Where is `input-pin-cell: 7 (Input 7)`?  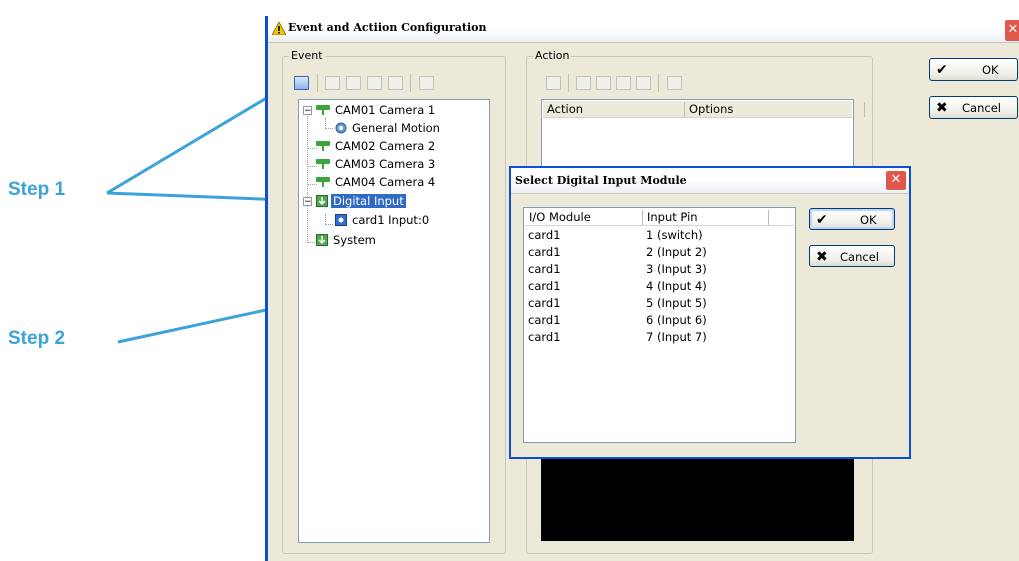 input-pin-cell: 7 (Input 7) is located at coordinates (676, 337).